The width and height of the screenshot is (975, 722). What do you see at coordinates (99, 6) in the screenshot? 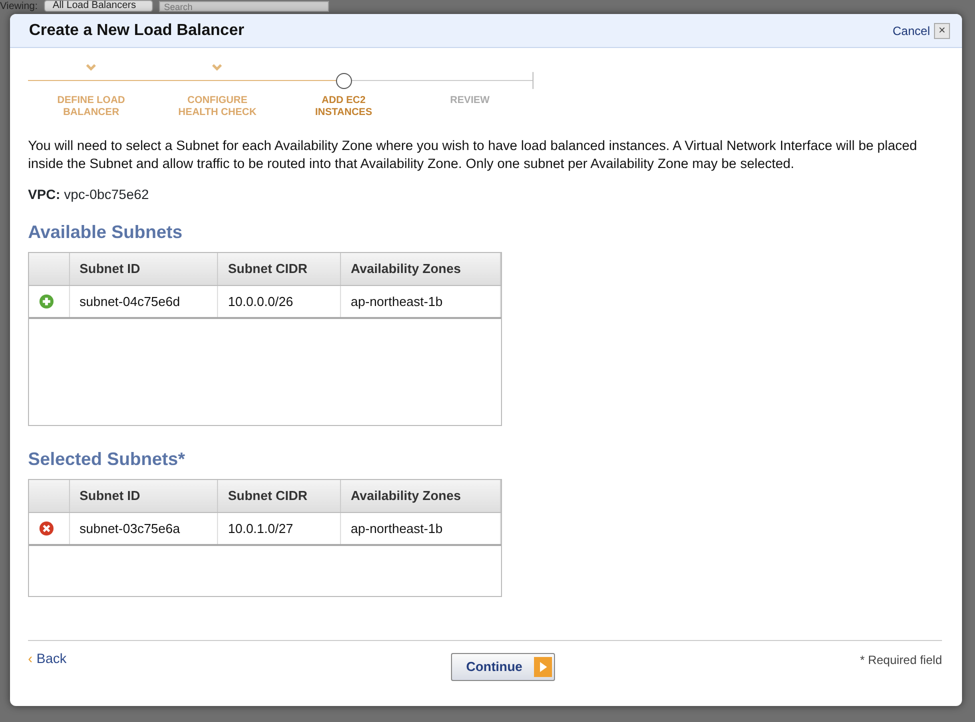
I see `filter-dropdown: All Load Balancers` at bounding box center [99, 6].